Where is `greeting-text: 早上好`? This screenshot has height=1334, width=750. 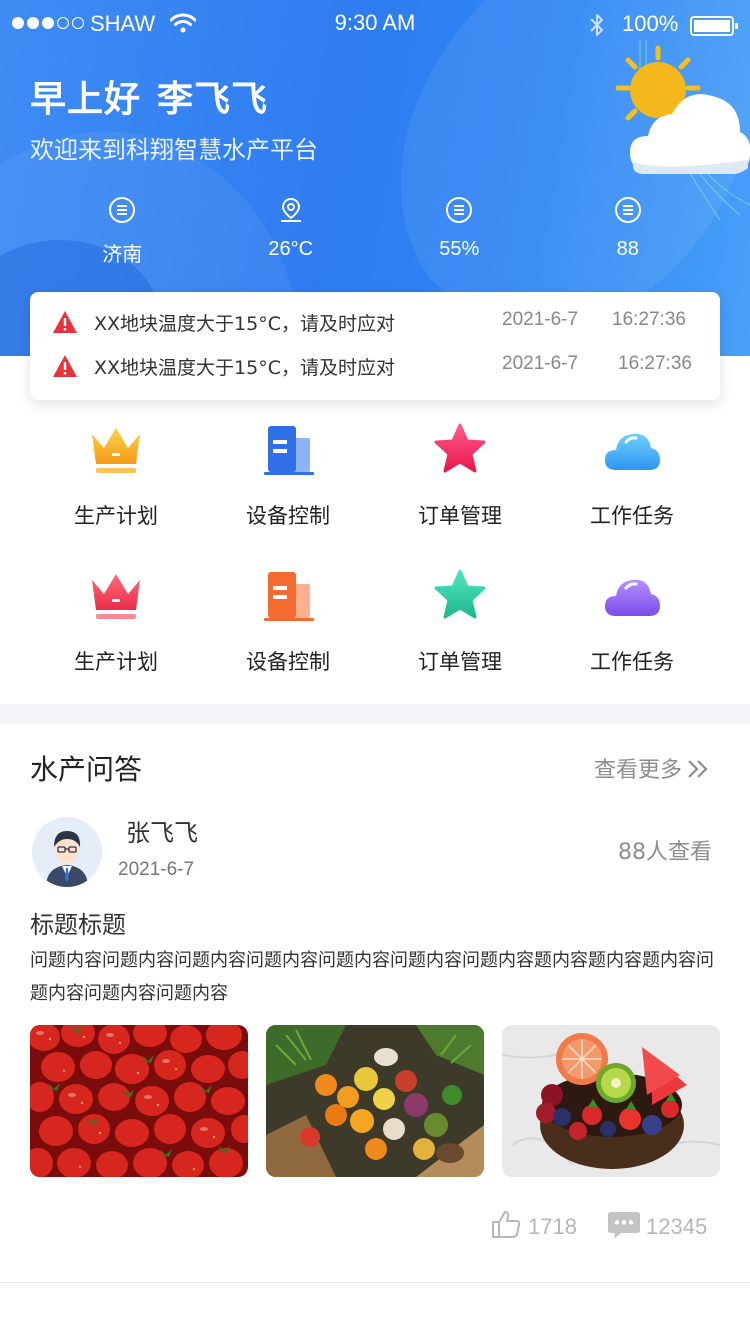
greeting-text: 早上好 is located at coordinates (86, 99).